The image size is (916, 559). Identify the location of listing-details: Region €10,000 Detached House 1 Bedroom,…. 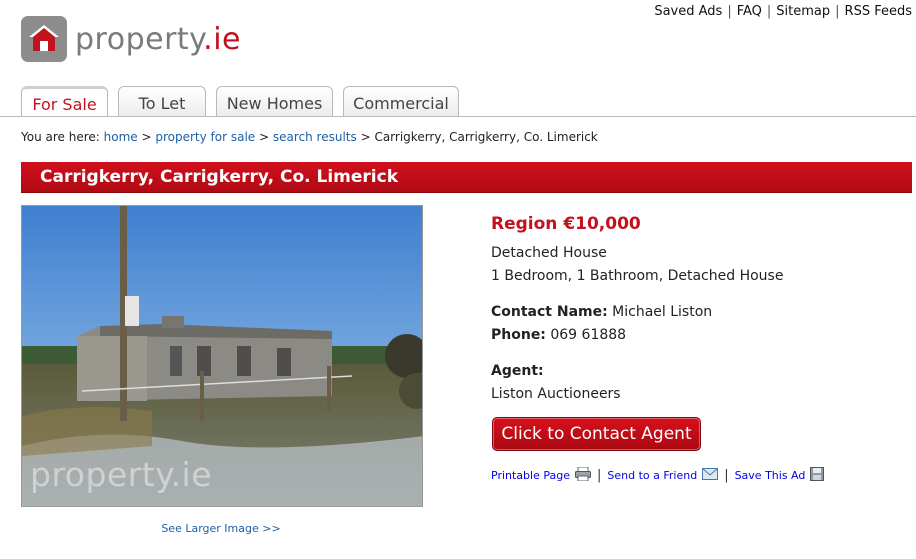
(637, 310).